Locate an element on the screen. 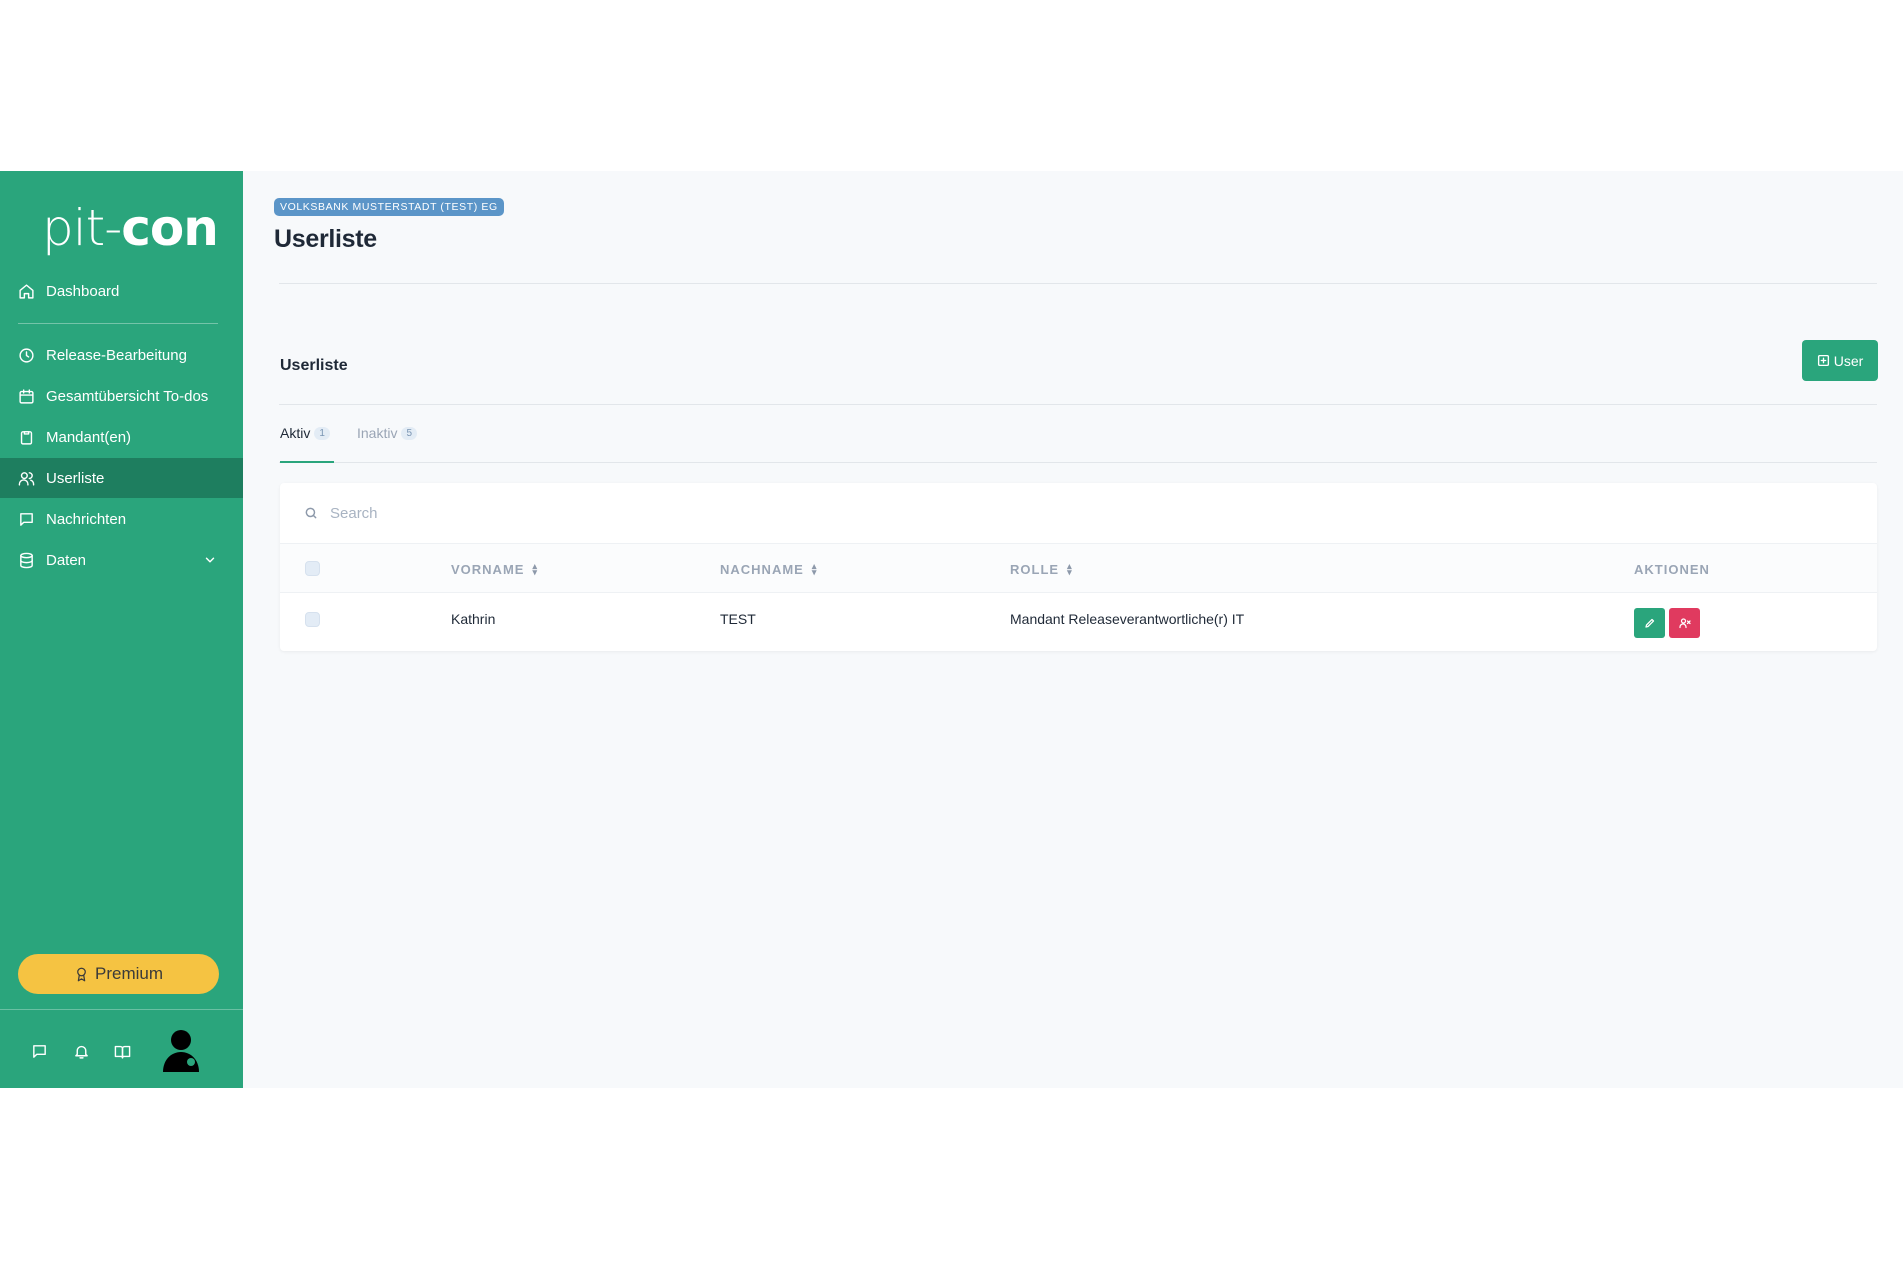 The height and width of the screenshot is (1268, 1903). users-icon is located at coordinates (26, 478).